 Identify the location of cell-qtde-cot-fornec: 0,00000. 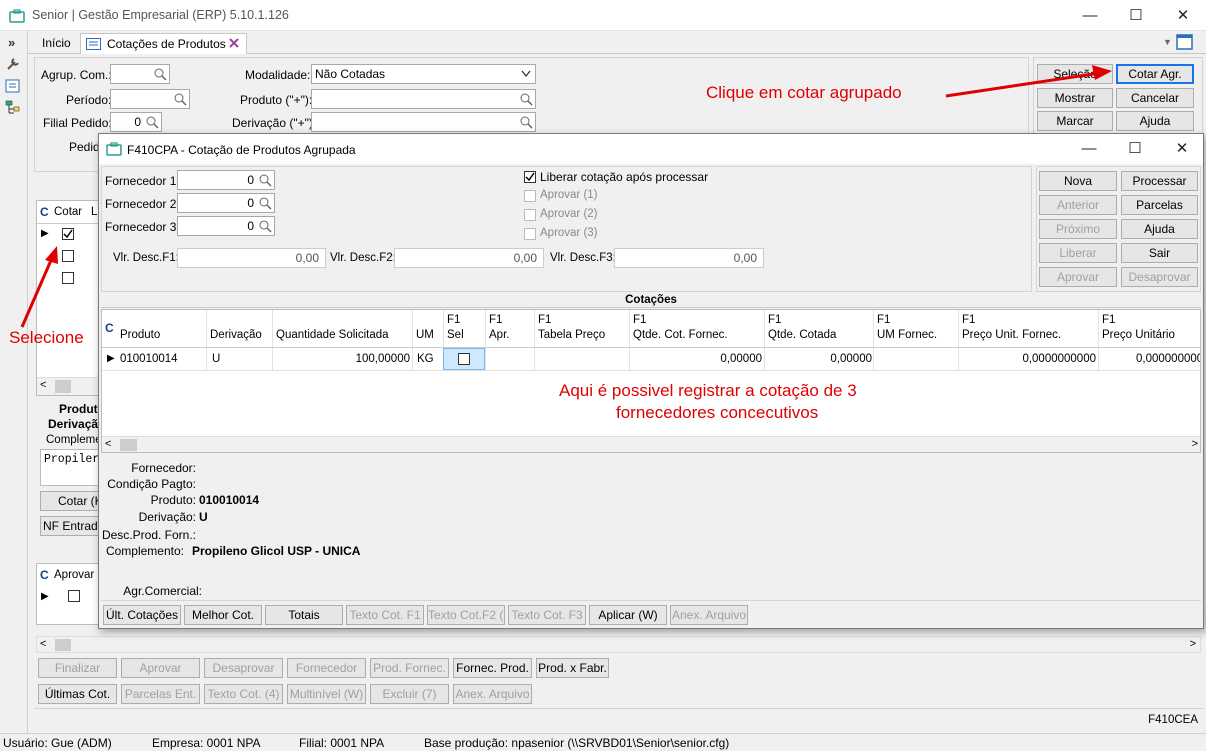
(697, 359).